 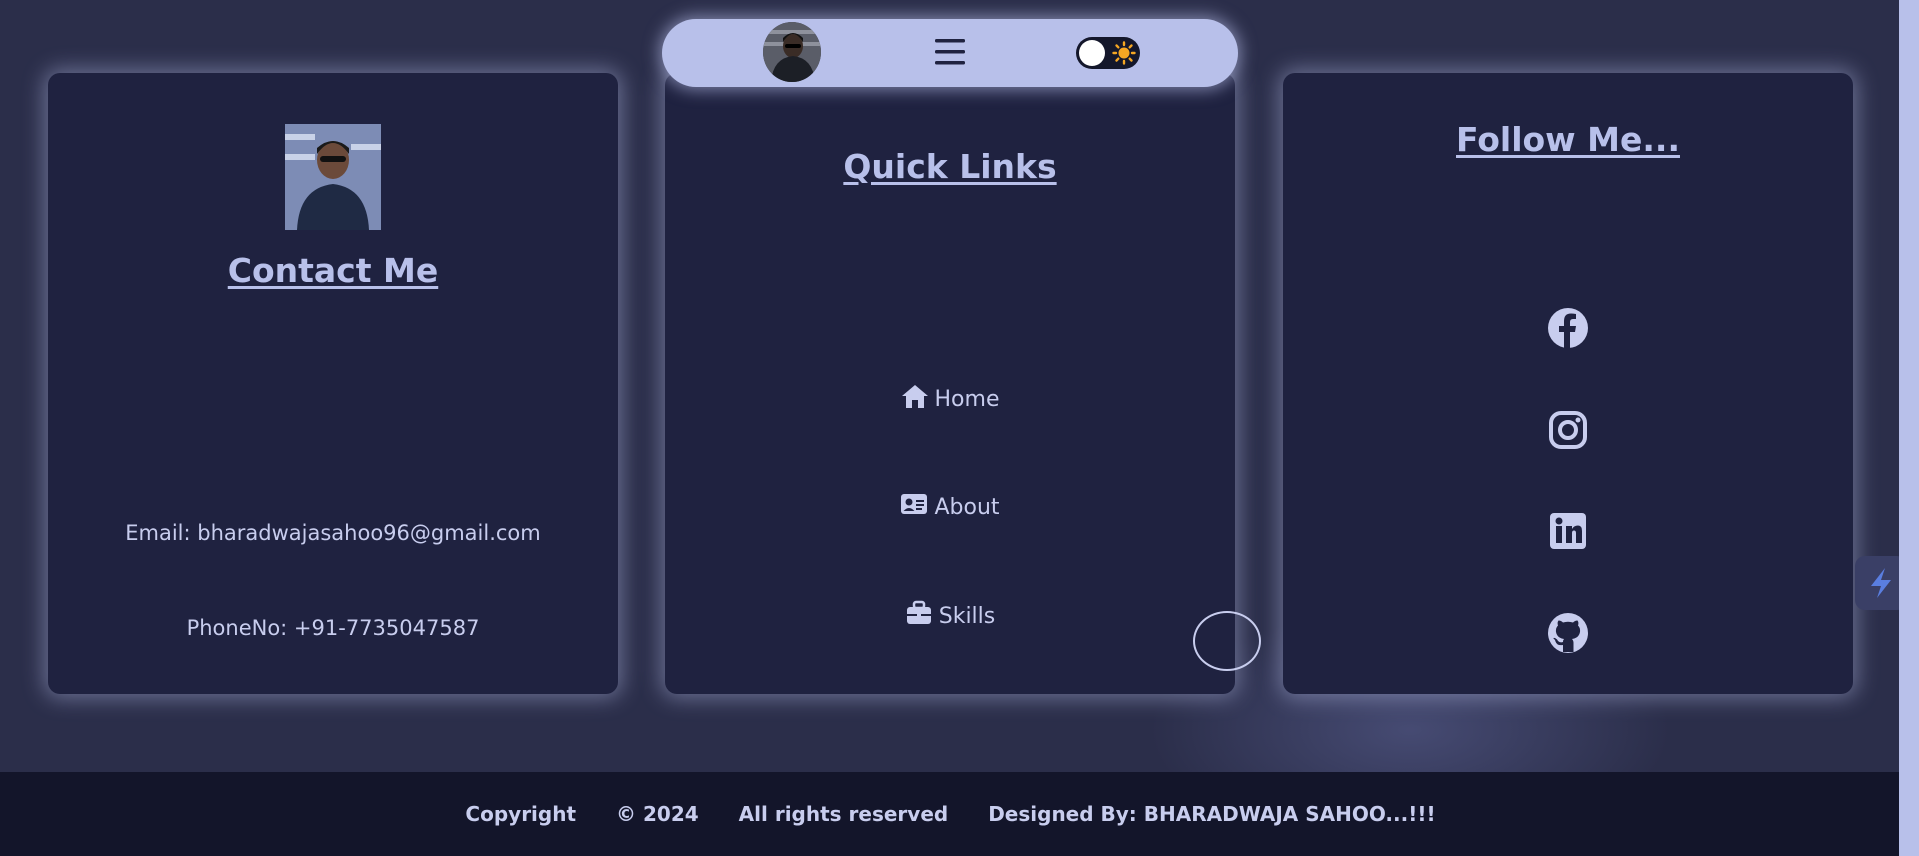 I want to click on github-icon, so click(x=1568, y=635).